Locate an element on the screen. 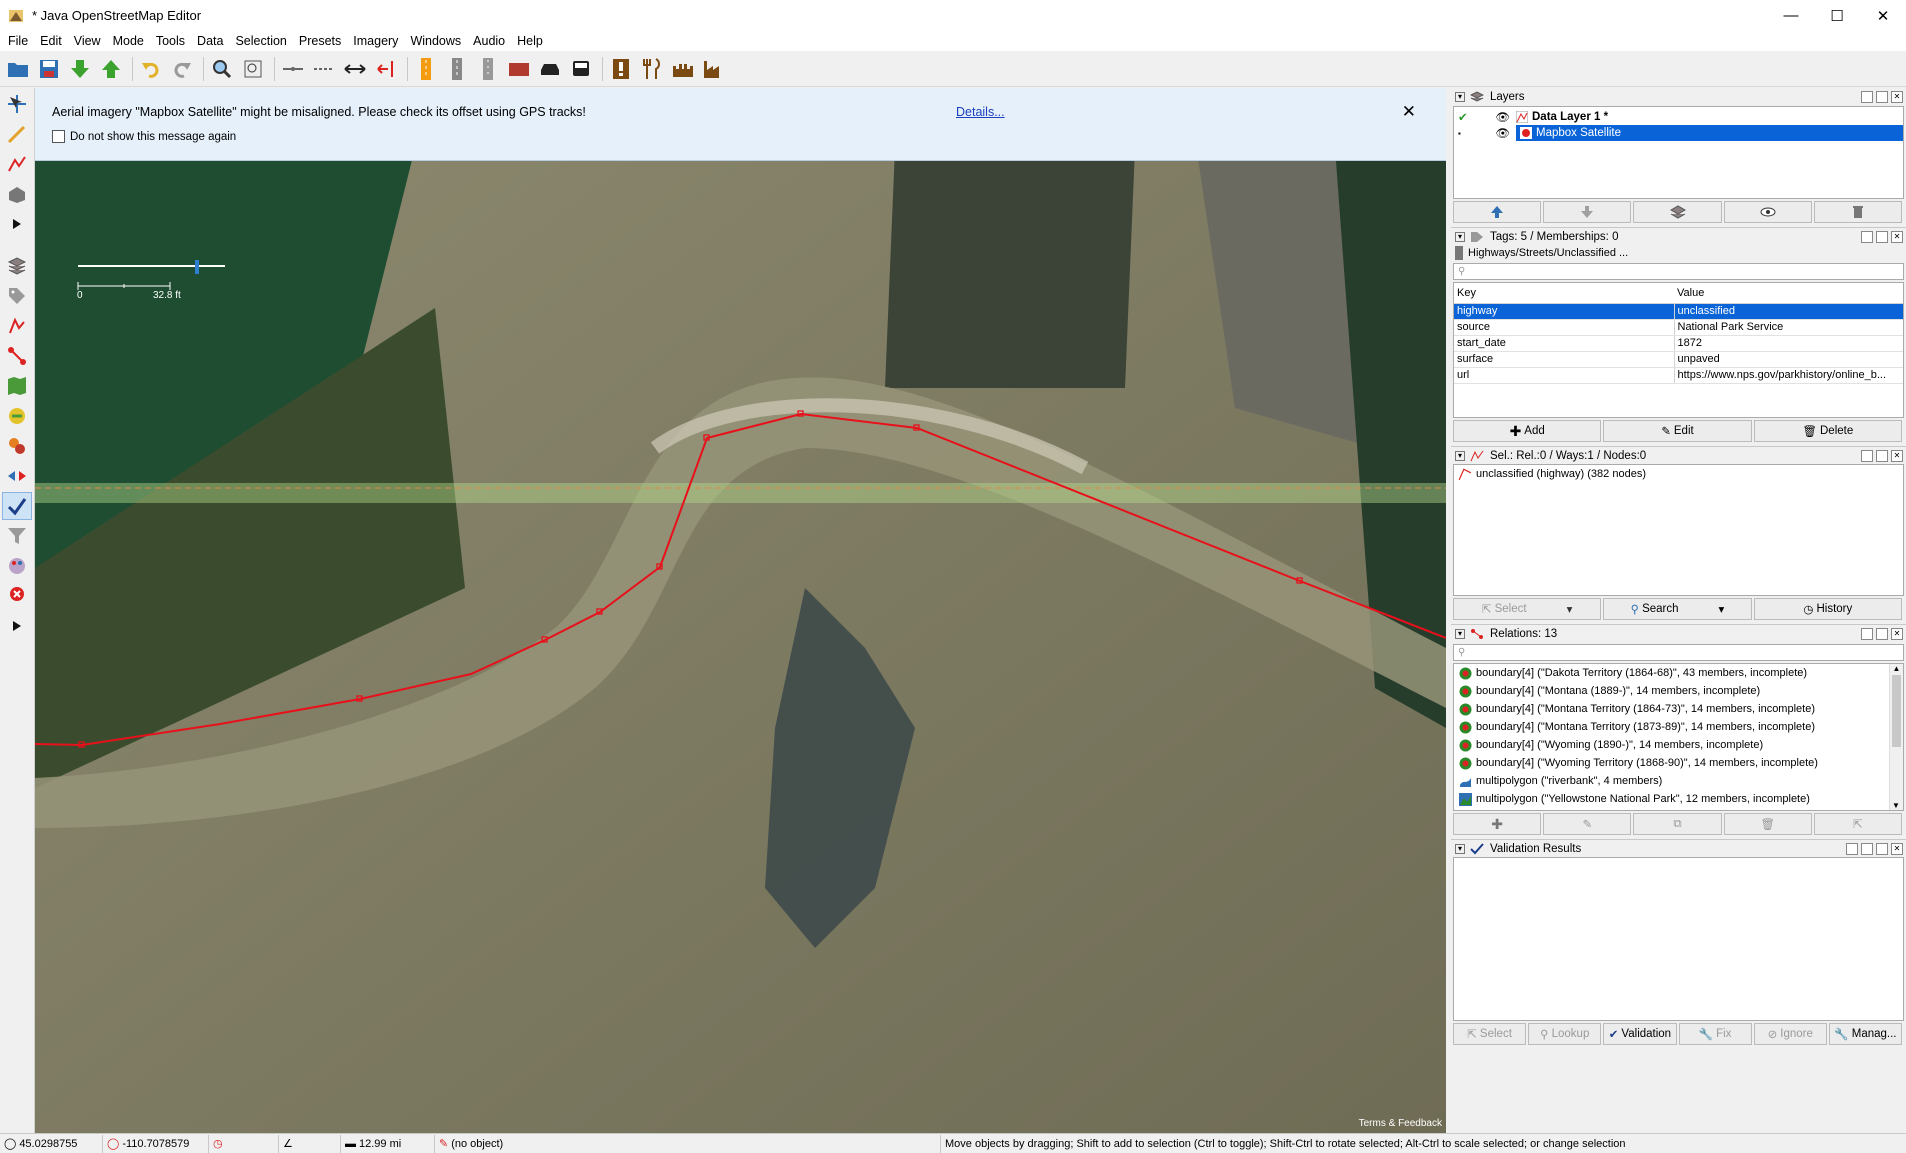 Image resolution: width=1906 pixels, height=1153 pixels. preset-industrial-button is located at coordinates (714, 69).